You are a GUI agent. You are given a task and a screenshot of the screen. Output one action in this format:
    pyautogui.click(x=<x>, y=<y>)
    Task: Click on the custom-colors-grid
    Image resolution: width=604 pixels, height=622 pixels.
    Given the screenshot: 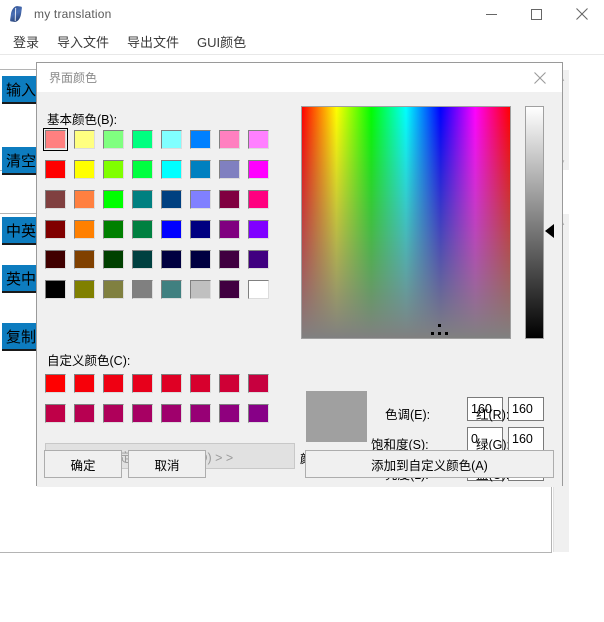 What is the action you would take?
    pyautogui.click(x=159, y=403)
    